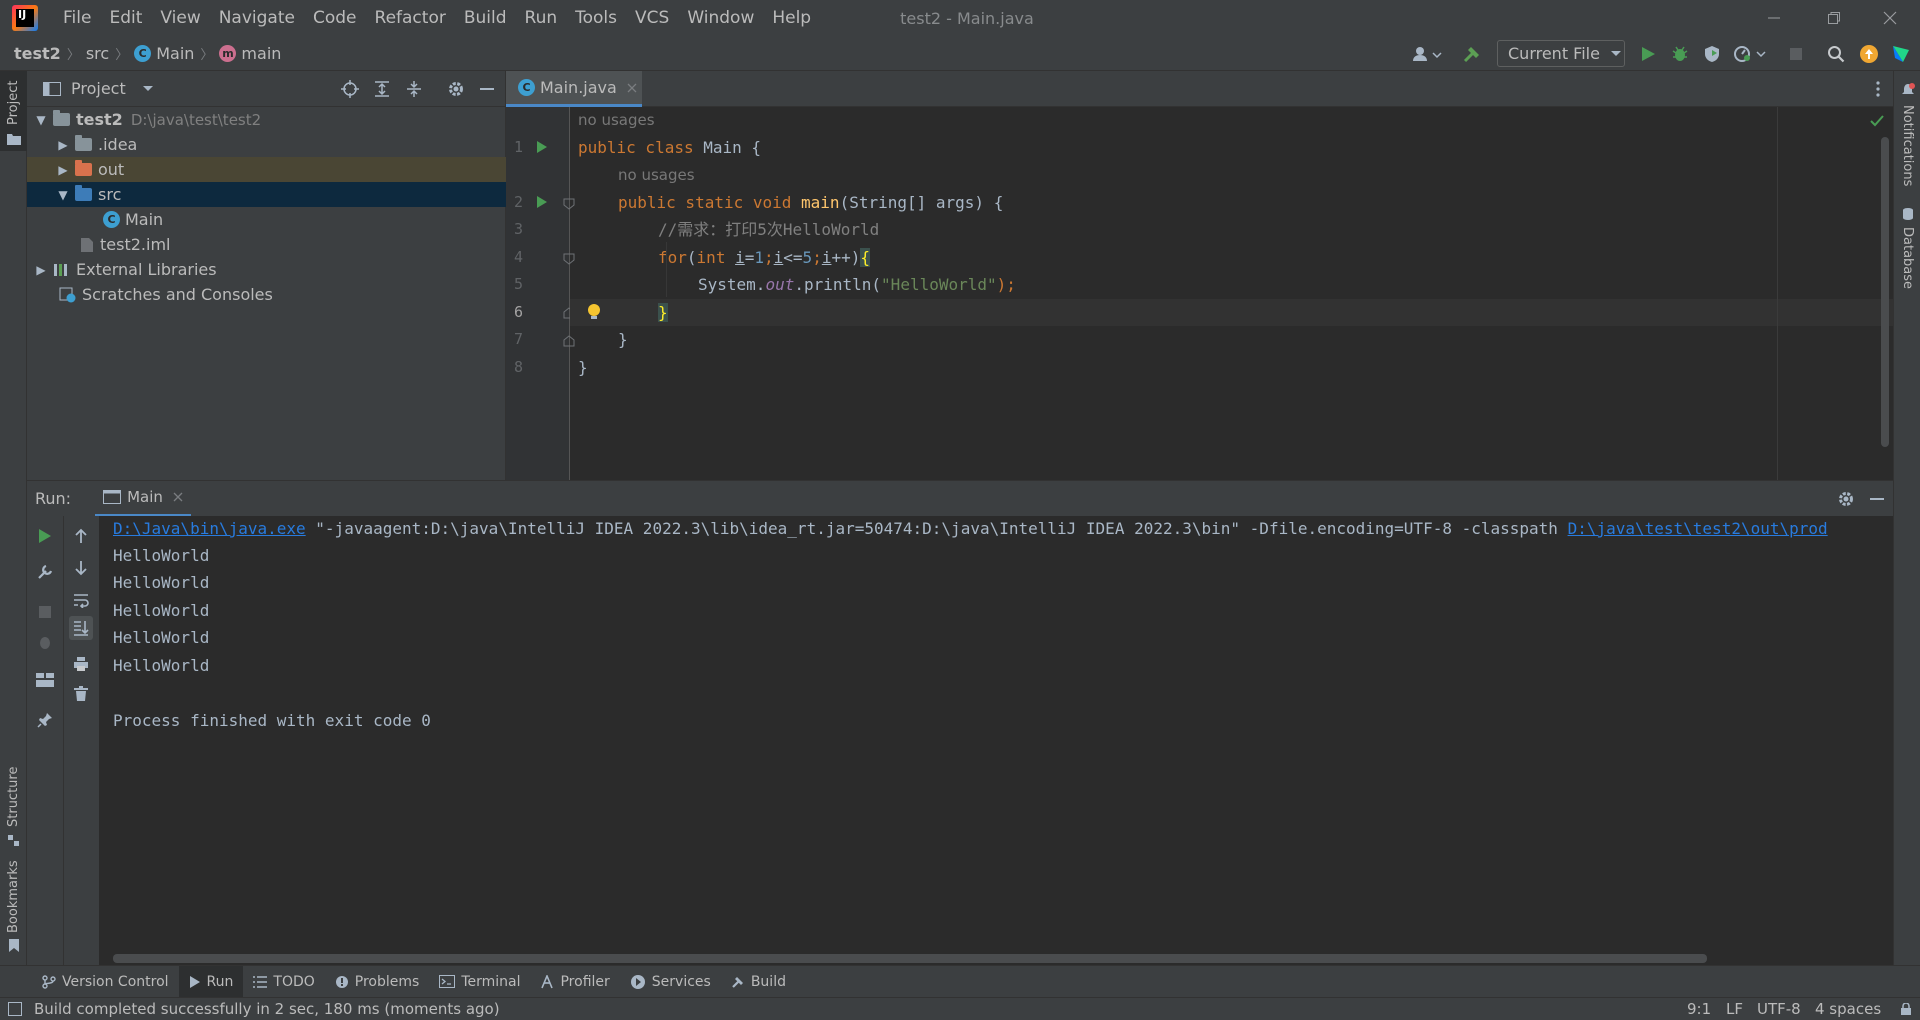 The height and width of the screenshot is (1020, 1920). What do you see at coordinates (1796, 54) in the screenshot?
I see `stop-button` at bounding box center [1796, 54].